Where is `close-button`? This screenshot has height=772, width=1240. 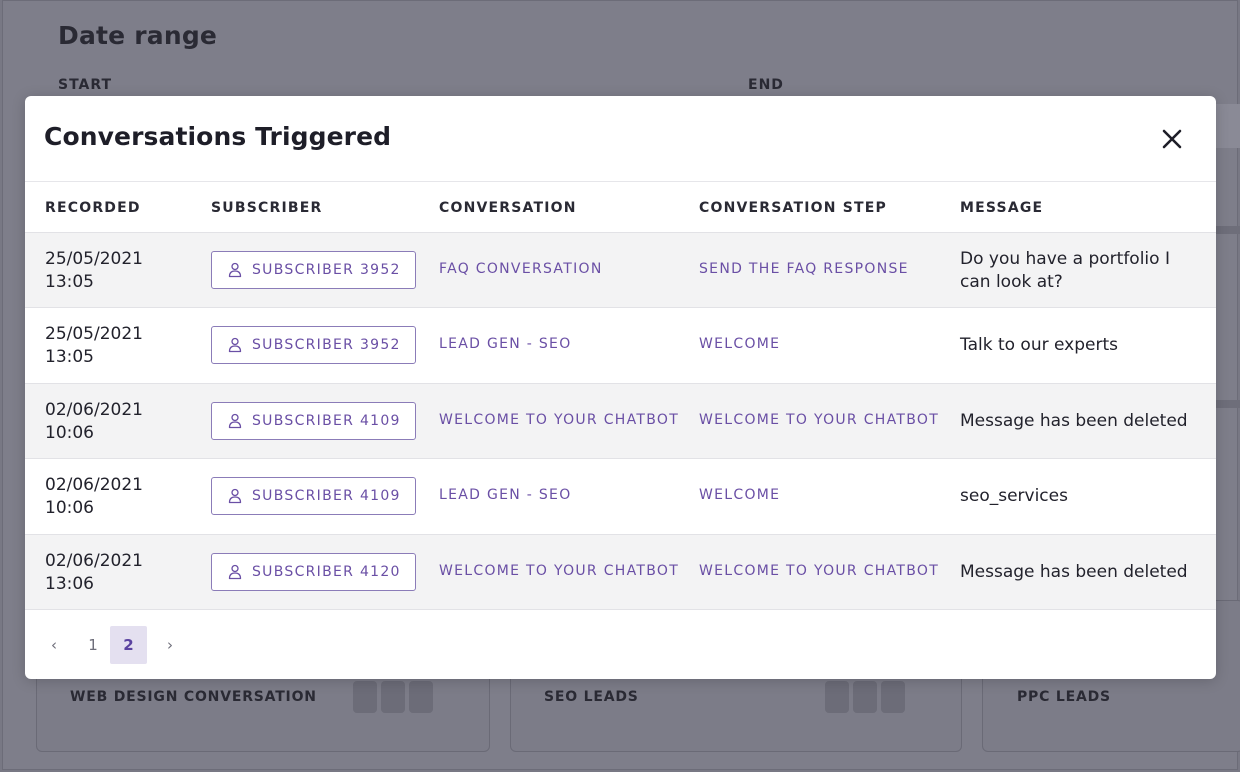
close-button is located at coordinates (1172, 139).